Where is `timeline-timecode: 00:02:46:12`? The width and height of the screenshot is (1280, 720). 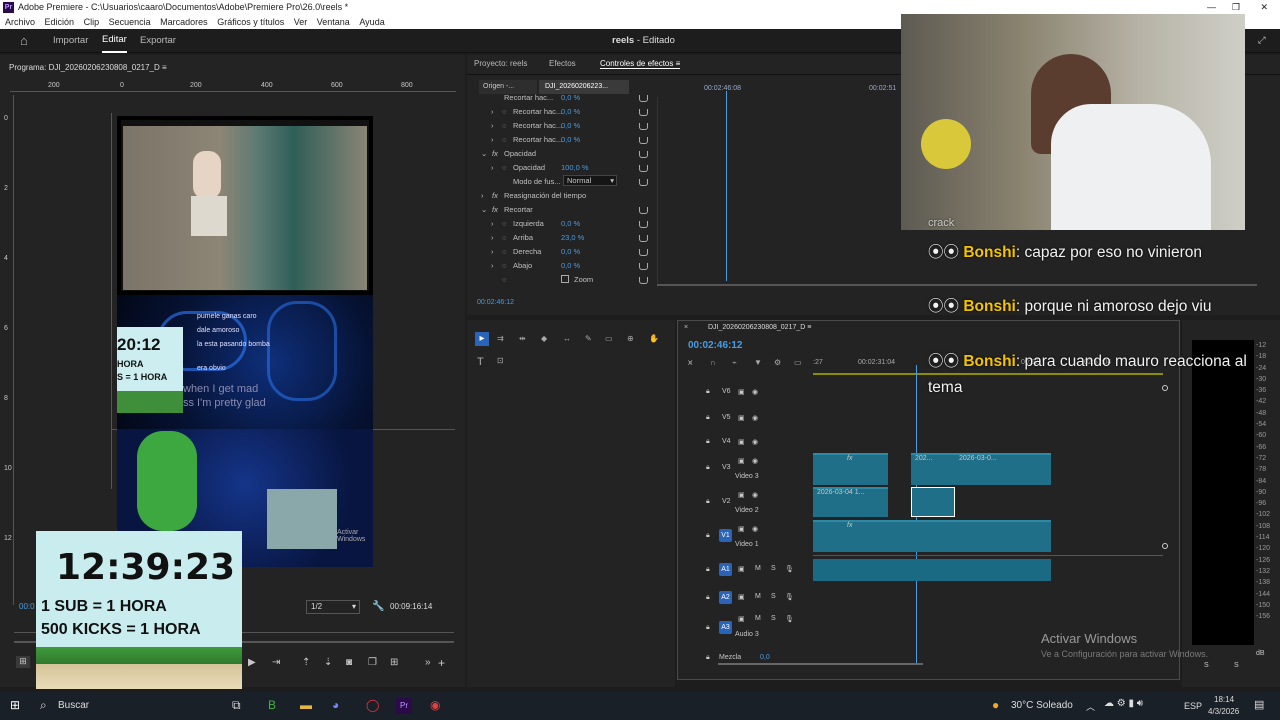 timeline-timecode: 00:02:46:12 is located at coordinates (715, 345).